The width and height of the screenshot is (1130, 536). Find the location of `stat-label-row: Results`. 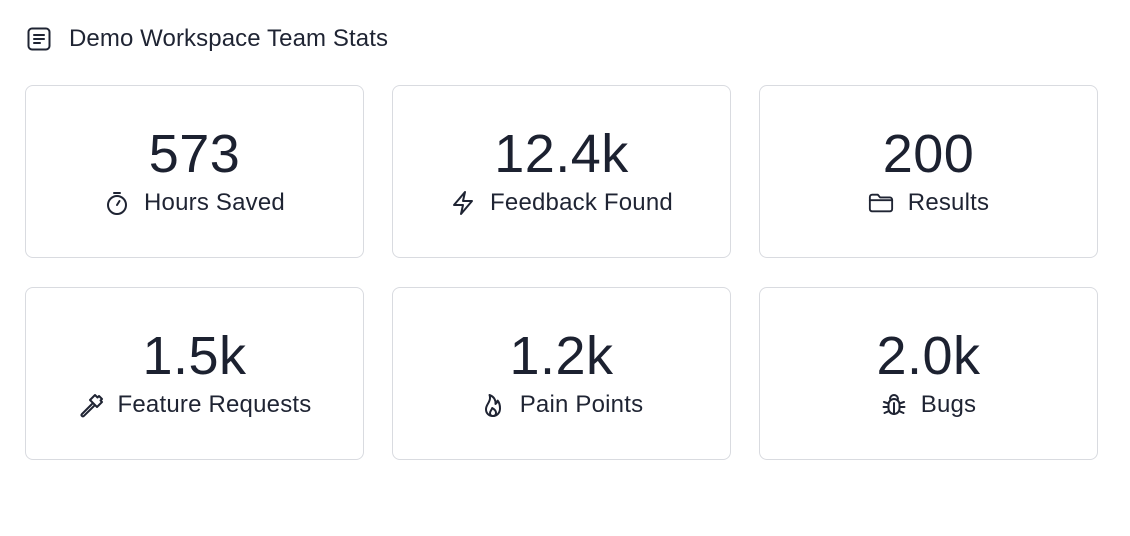

stat-label-row: Results is located at coordinates (928, 203).